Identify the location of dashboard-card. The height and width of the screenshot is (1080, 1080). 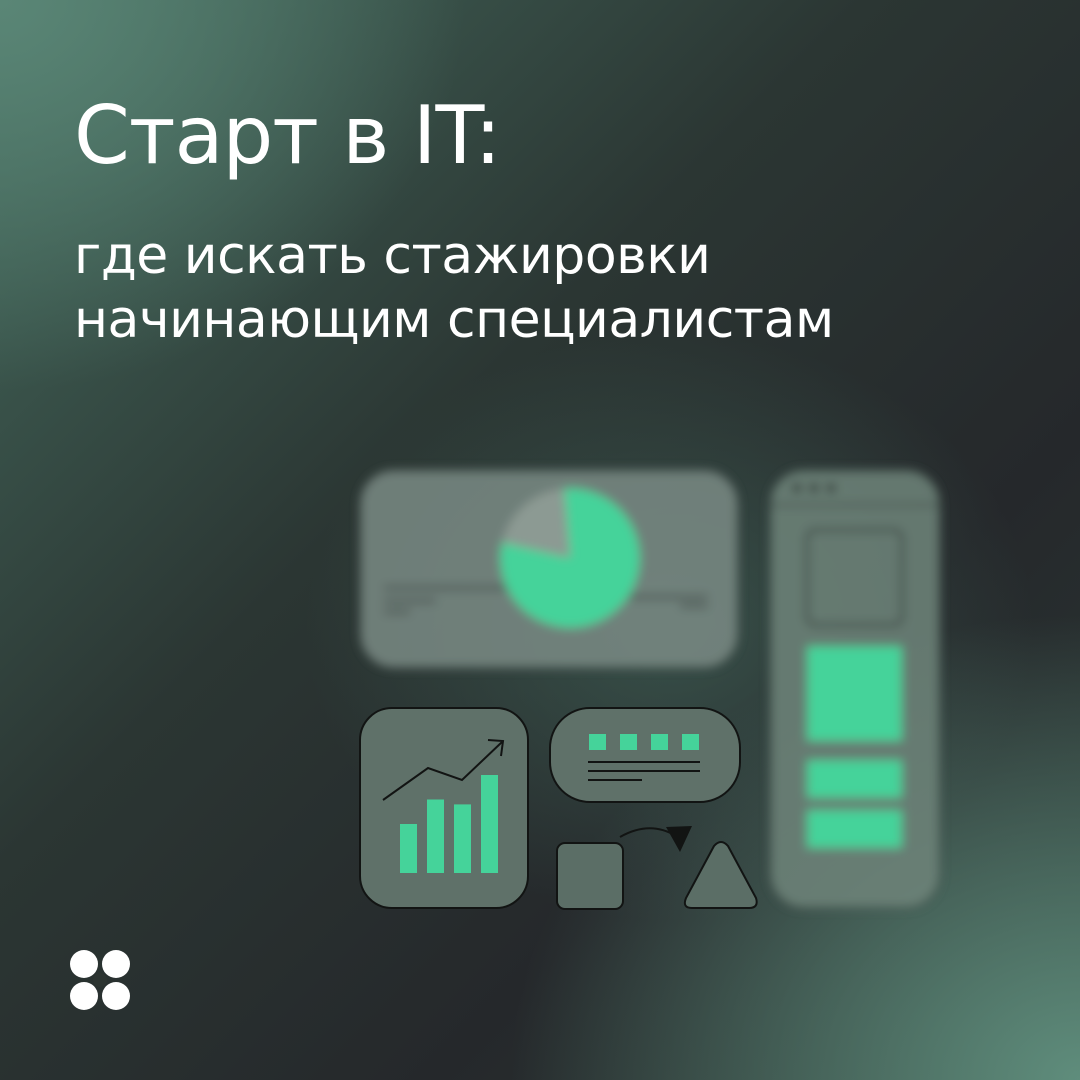
(549, 569).